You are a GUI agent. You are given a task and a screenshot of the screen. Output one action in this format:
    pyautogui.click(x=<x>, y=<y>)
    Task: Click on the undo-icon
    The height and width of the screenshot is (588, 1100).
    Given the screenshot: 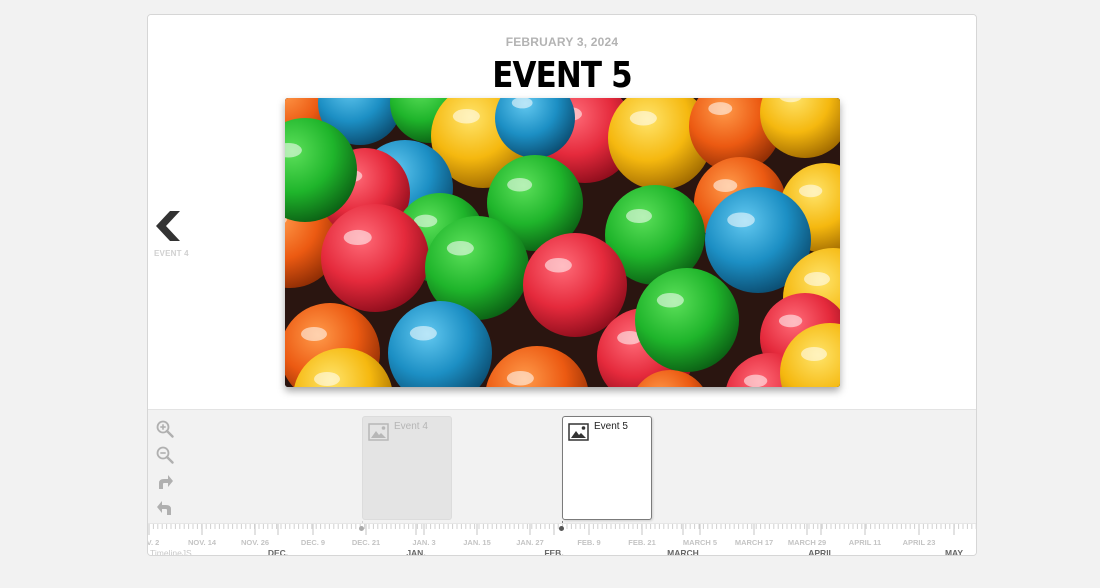 What is the action you would take?
    pyautogui.click(x=164, y=508)
    